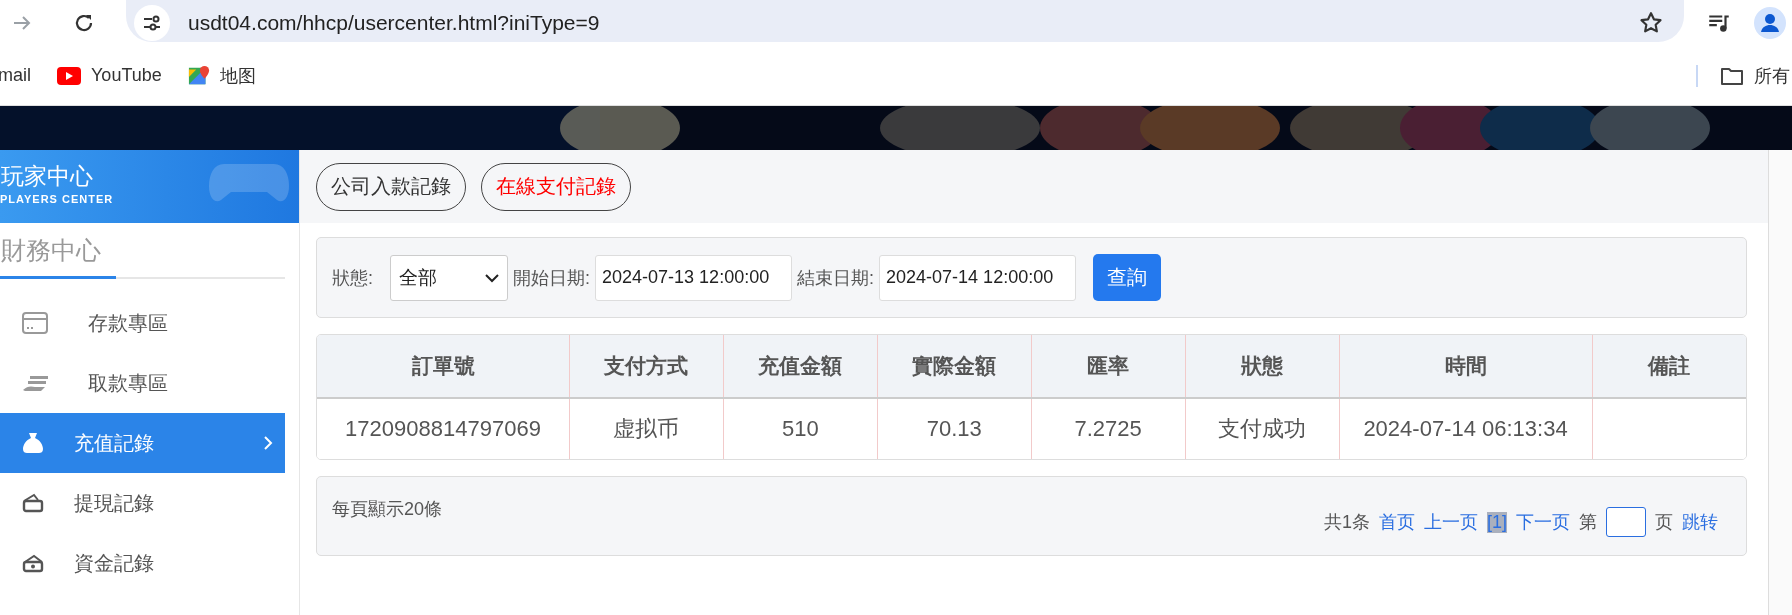  What do you see at coordinates (1451, 522) in the screenshot?
I see `previous-page-link: 上一页` at bounding box center [1451, 522].